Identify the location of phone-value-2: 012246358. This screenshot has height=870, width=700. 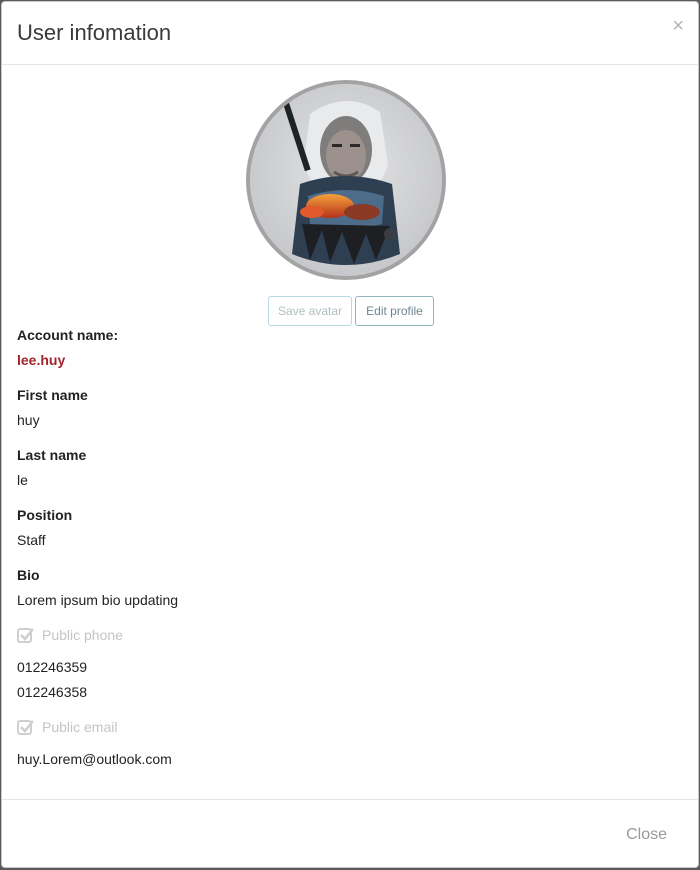
(52, 692).